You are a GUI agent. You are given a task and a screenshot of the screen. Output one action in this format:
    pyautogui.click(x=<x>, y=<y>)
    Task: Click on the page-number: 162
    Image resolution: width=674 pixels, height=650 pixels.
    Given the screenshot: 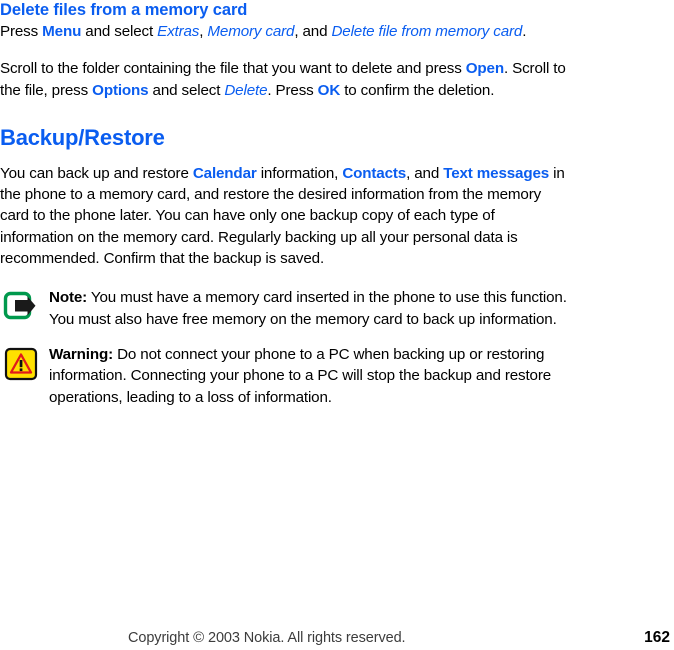 What is the action you would take?
    pyautogui.click(x=657, y=637)
    